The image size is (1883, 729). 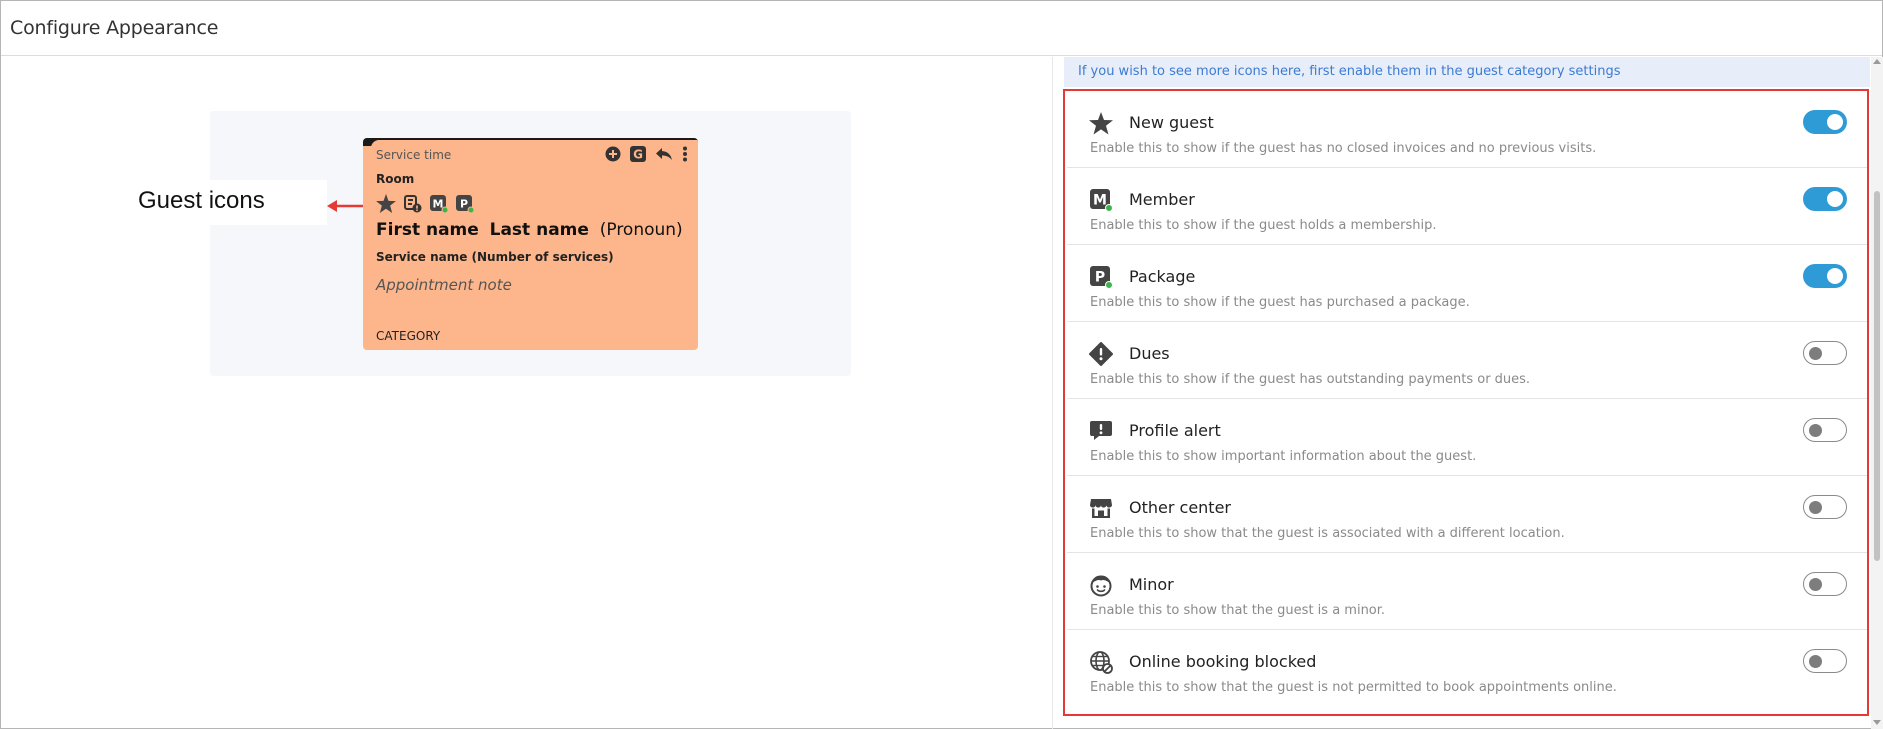 What do you see at coordinates (1825, 353) in the screenshot?
I see `toggle-dues` at bounding box center [1825, 353].